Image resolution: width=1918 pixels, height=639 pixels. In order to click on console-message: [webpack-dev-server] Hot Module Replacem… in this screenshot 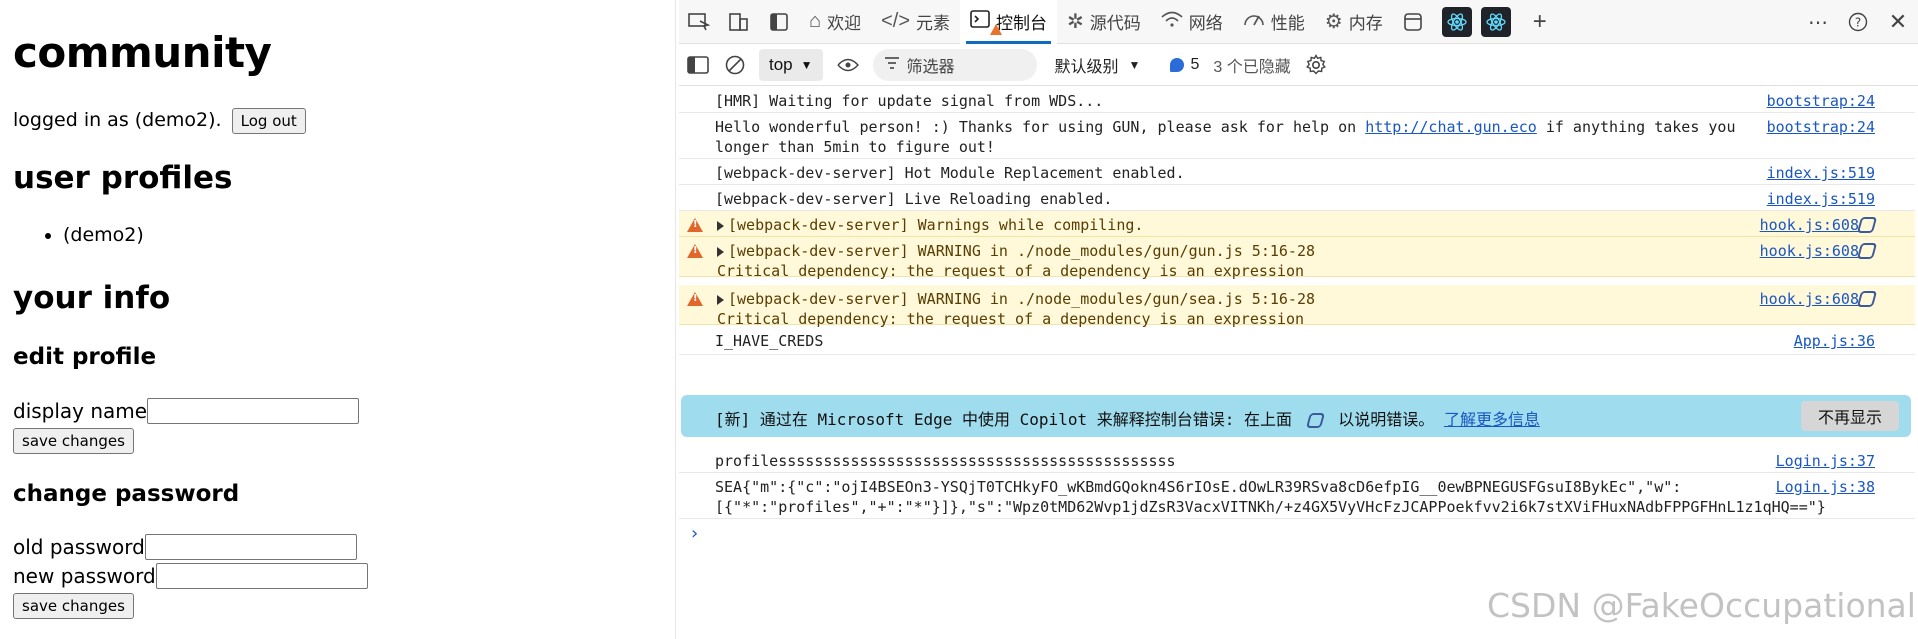, I will do `click(1297, 172)`.